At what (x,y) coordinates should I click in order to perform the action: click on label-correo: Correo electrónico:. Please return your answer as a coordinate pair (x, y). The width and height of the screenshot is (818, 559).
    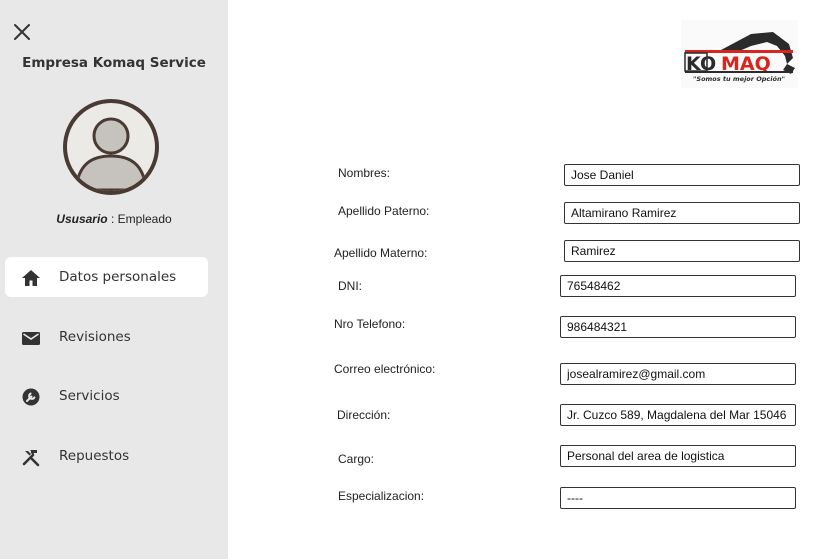
    Looking at the image, I should click on (385, 369).